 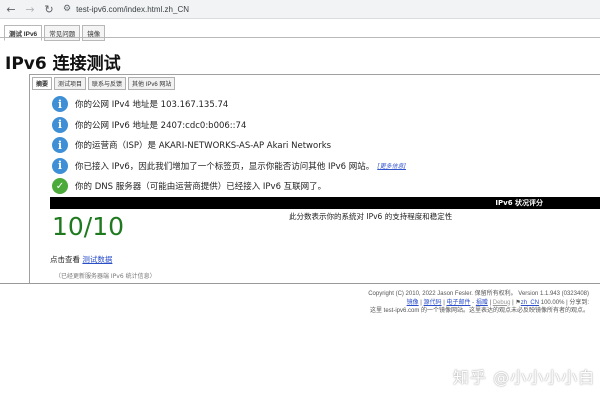 What do you see at coordinates (152, 105) in the screenshot?
I see `ipv4-address-text: 你的公网 IPv4 地址是 103.167.135.74` at bounding box center [152, 105].